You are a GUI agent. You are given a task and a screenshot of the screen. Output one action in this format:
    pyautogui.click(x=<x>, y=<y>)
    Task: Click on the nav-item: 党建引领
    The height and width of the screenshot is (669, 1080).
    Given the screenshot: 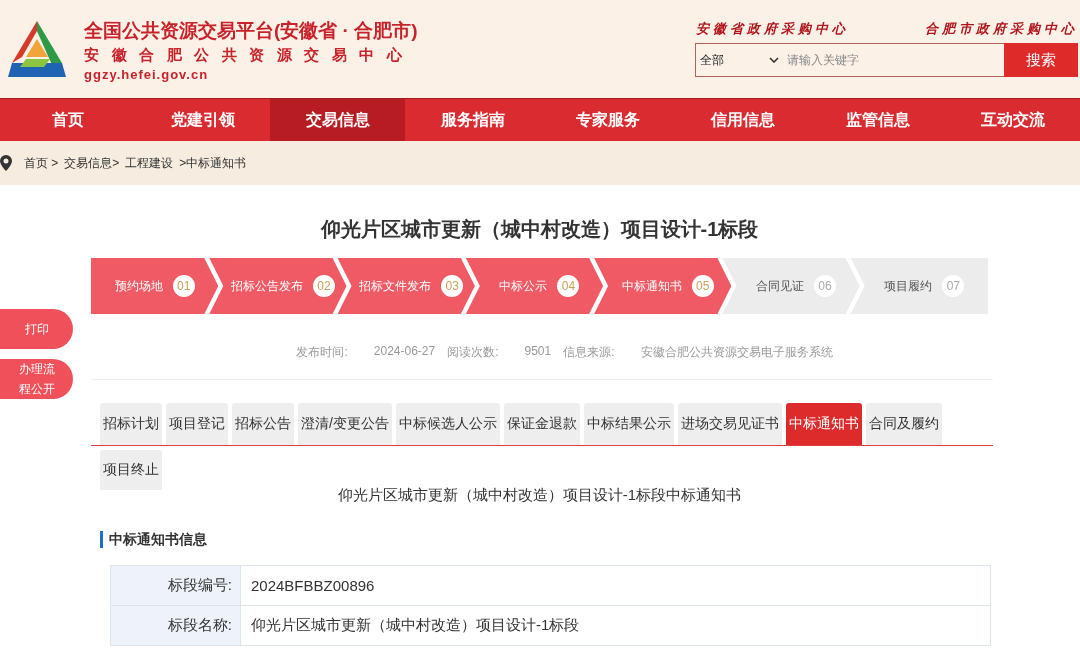 What is the action you would take?
    pyautogui.click(x=202, y=120)
    